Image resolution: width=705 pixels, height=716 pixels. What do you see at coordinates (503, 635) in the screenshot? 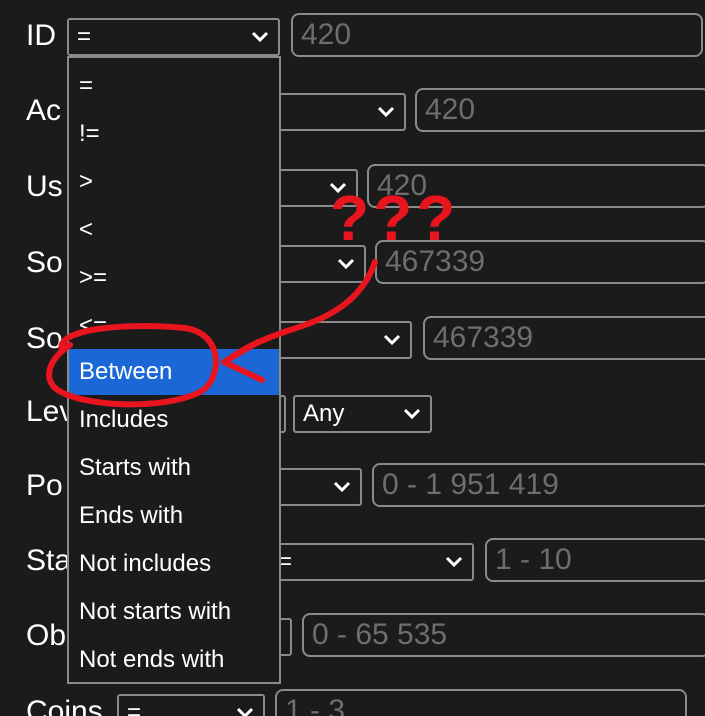
I see `row9-value-input: 0 - 65 535` at bounding box center [503, 635].